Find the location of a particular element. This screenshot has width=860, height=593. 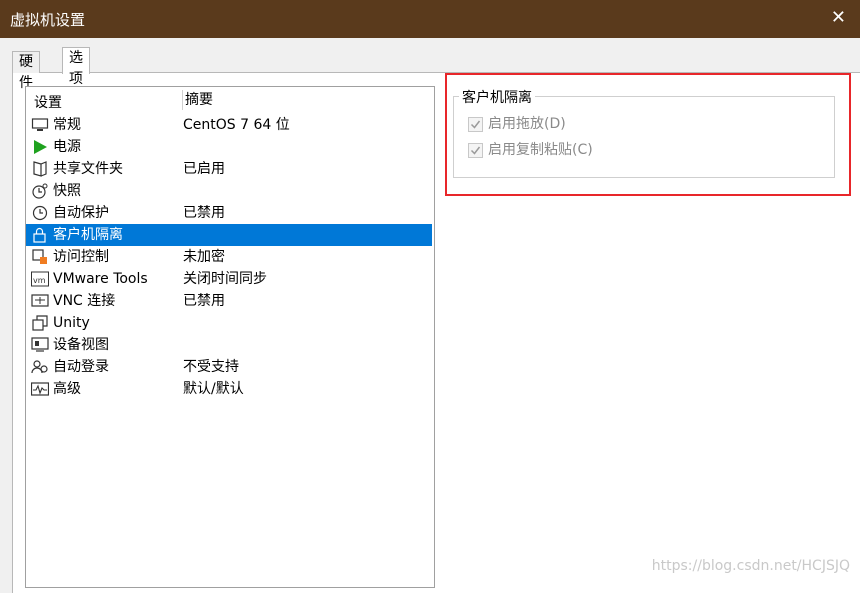

checkbox-label: 启用复制粘贴(C) is located at coordinates (540, 150).